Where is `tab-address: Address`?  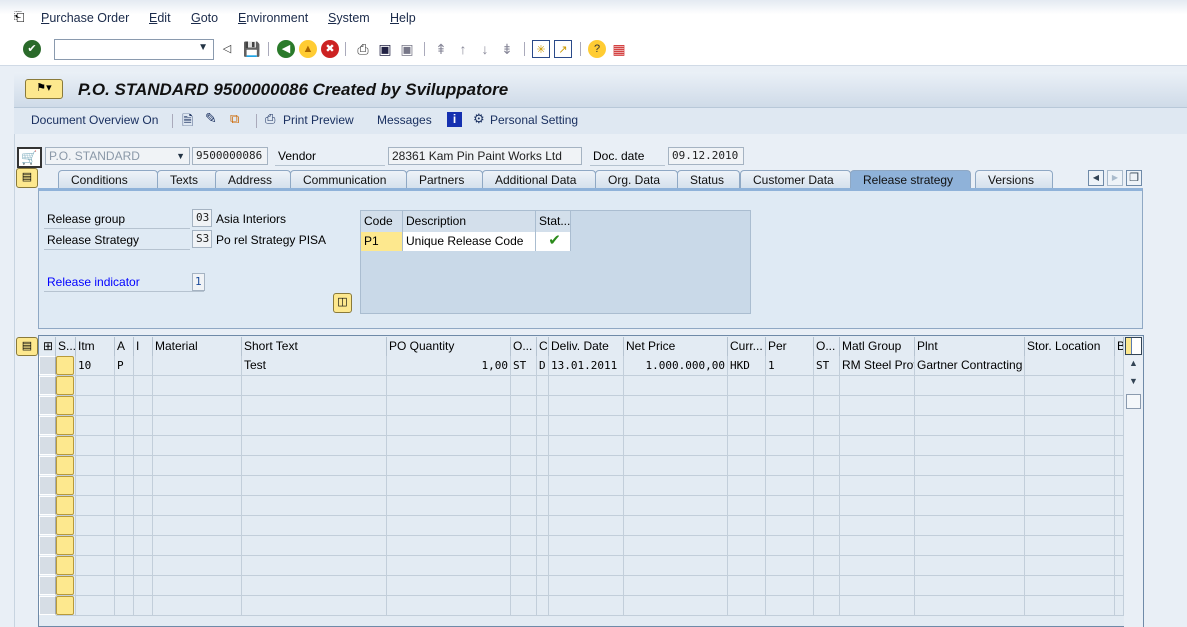 tab-address: Address is located at coordinates (253, 179).